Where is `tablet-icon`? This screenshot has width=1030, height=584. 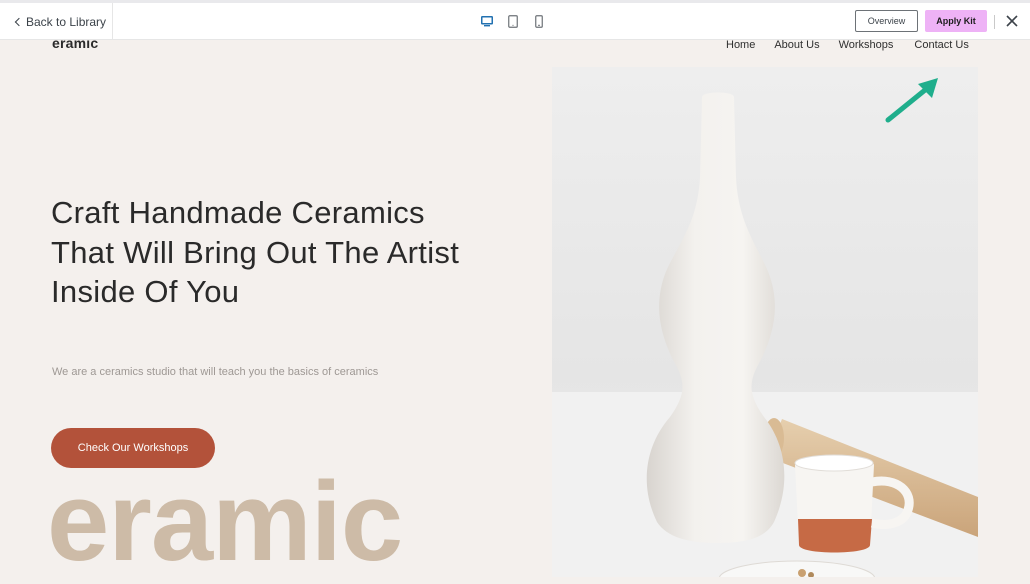 tablet-icon is located at coordinates (513, 21).